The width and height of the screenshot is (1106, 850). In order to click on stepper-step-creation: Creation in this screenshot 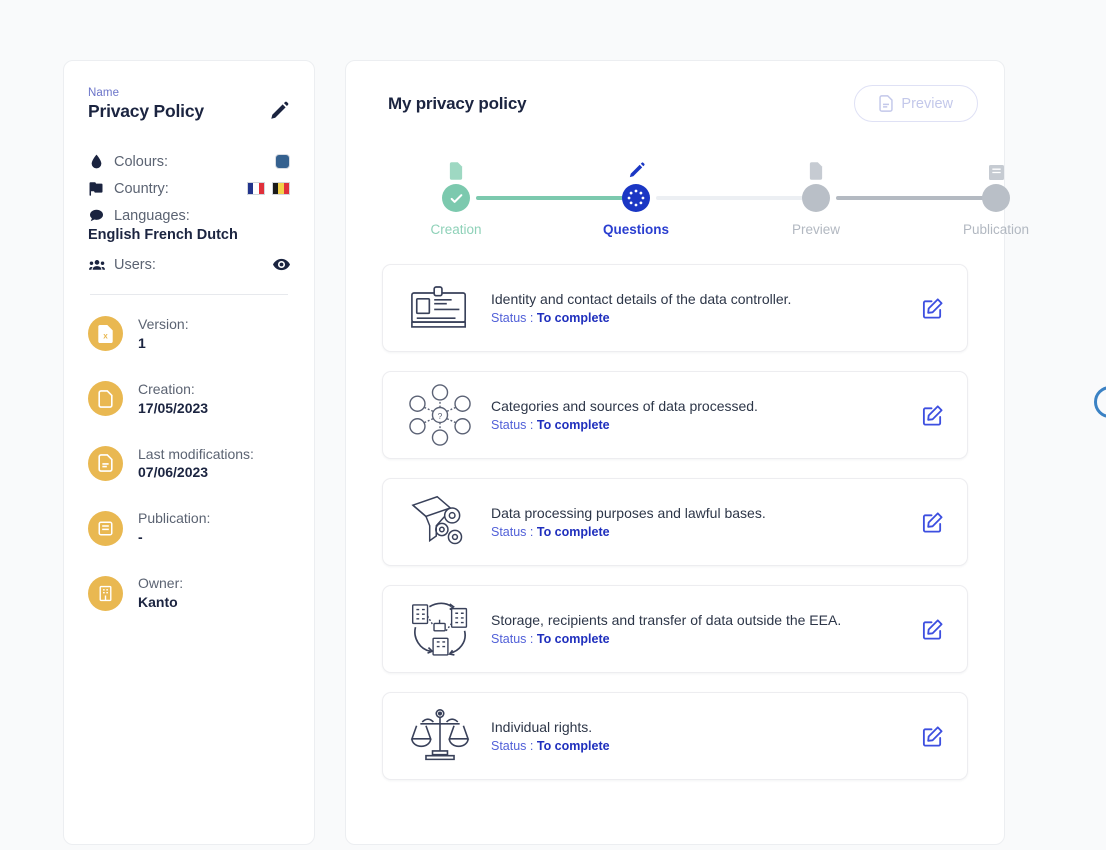, I will do `click(456, 197)`.